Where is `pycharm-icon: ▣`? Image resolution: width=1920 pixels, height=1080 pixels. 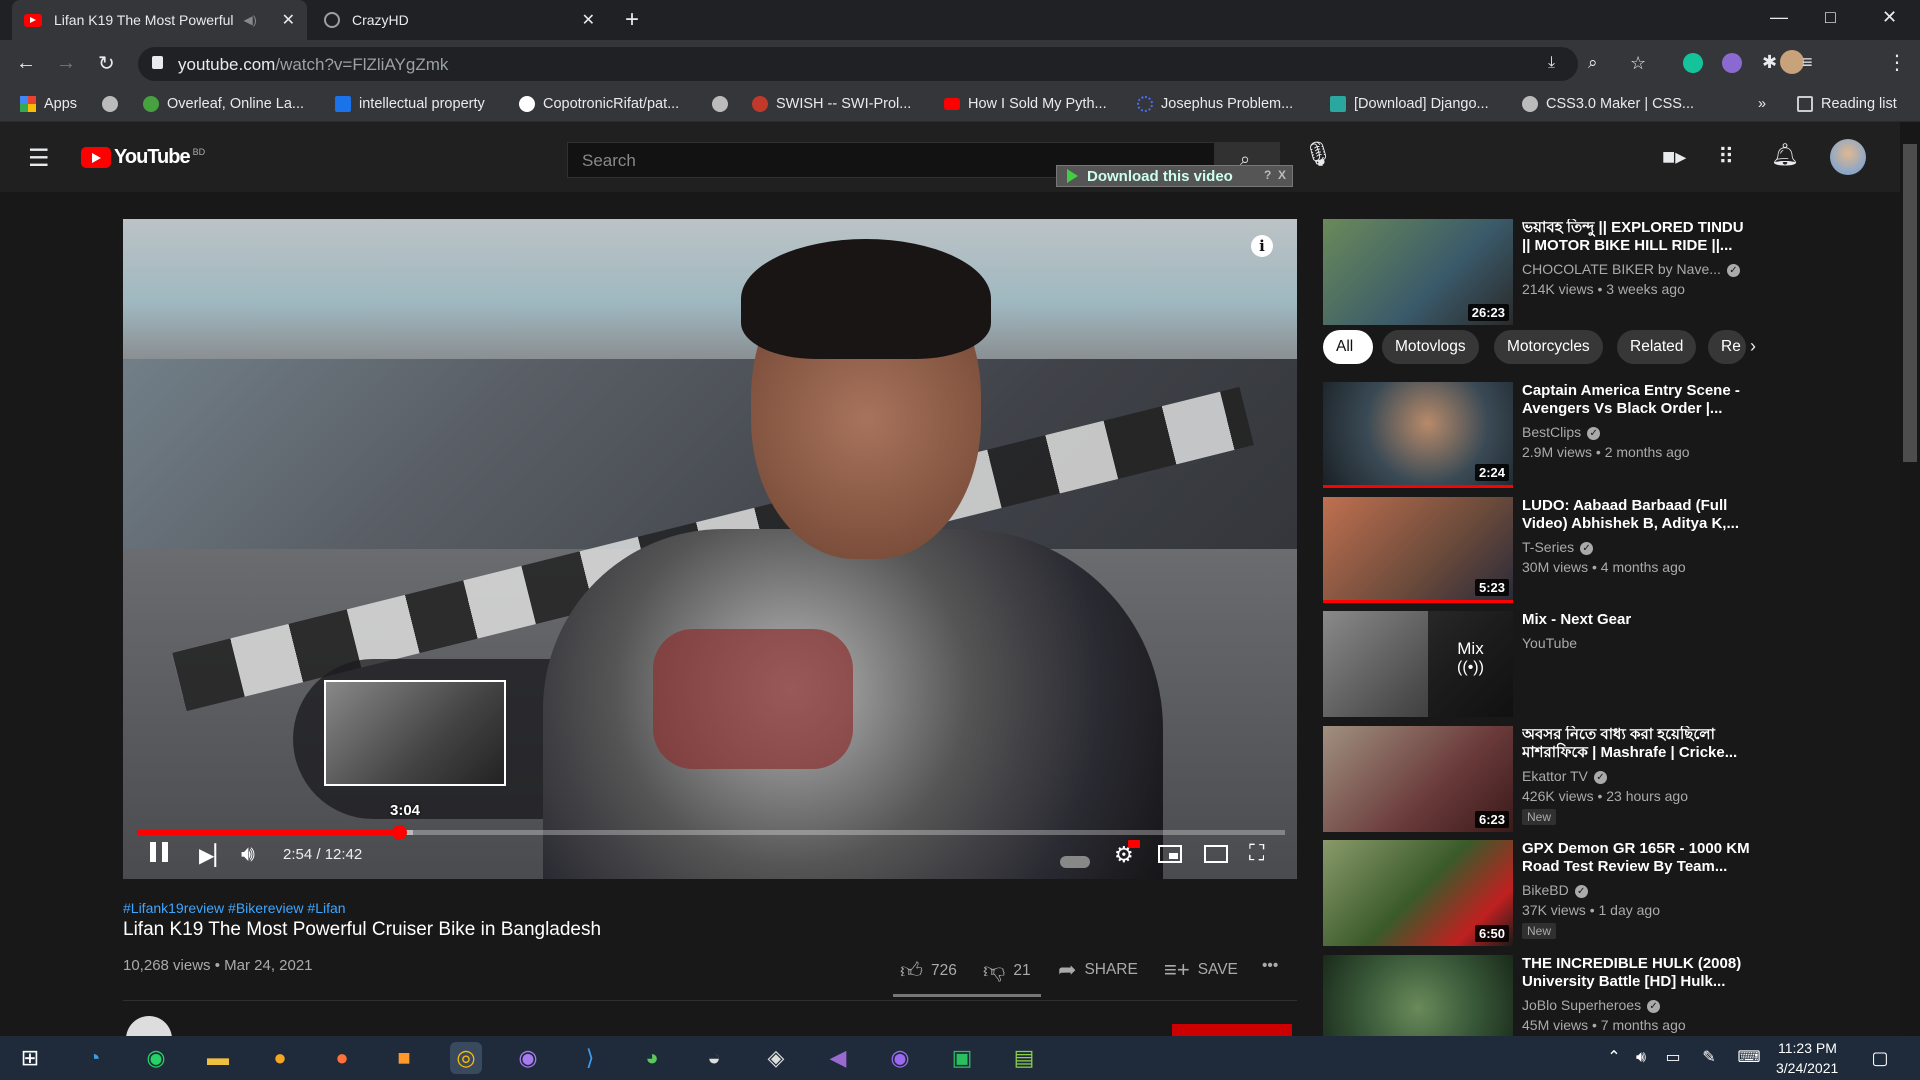
pycharm-icon: ▣ is located at coordinates (962, 1058).